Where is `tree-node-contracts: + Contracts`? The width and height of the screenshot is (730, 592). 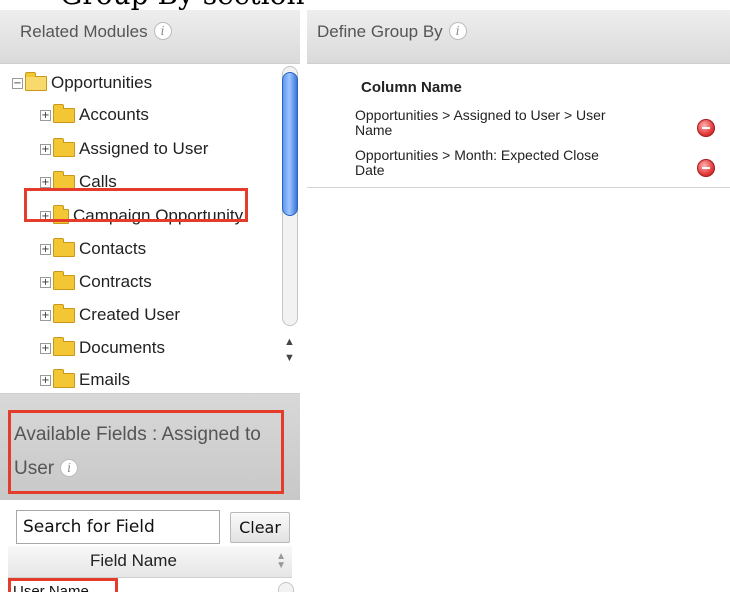
tree-node-contracts: + Contracts is located at coordinates (96, 282).